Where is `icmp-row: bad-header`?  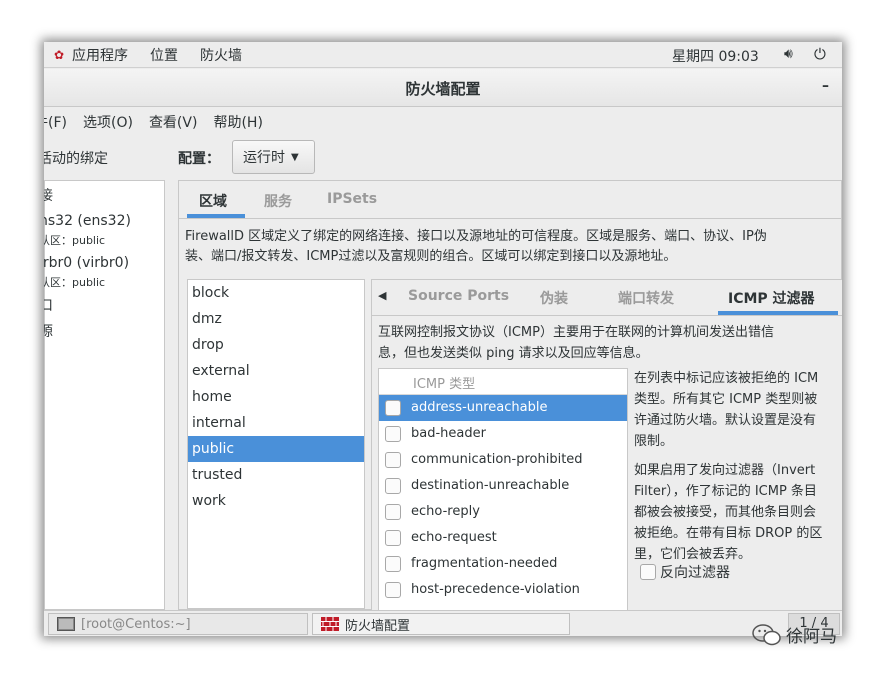
icmp-row: bad-header is located at coordinates (503, 434).